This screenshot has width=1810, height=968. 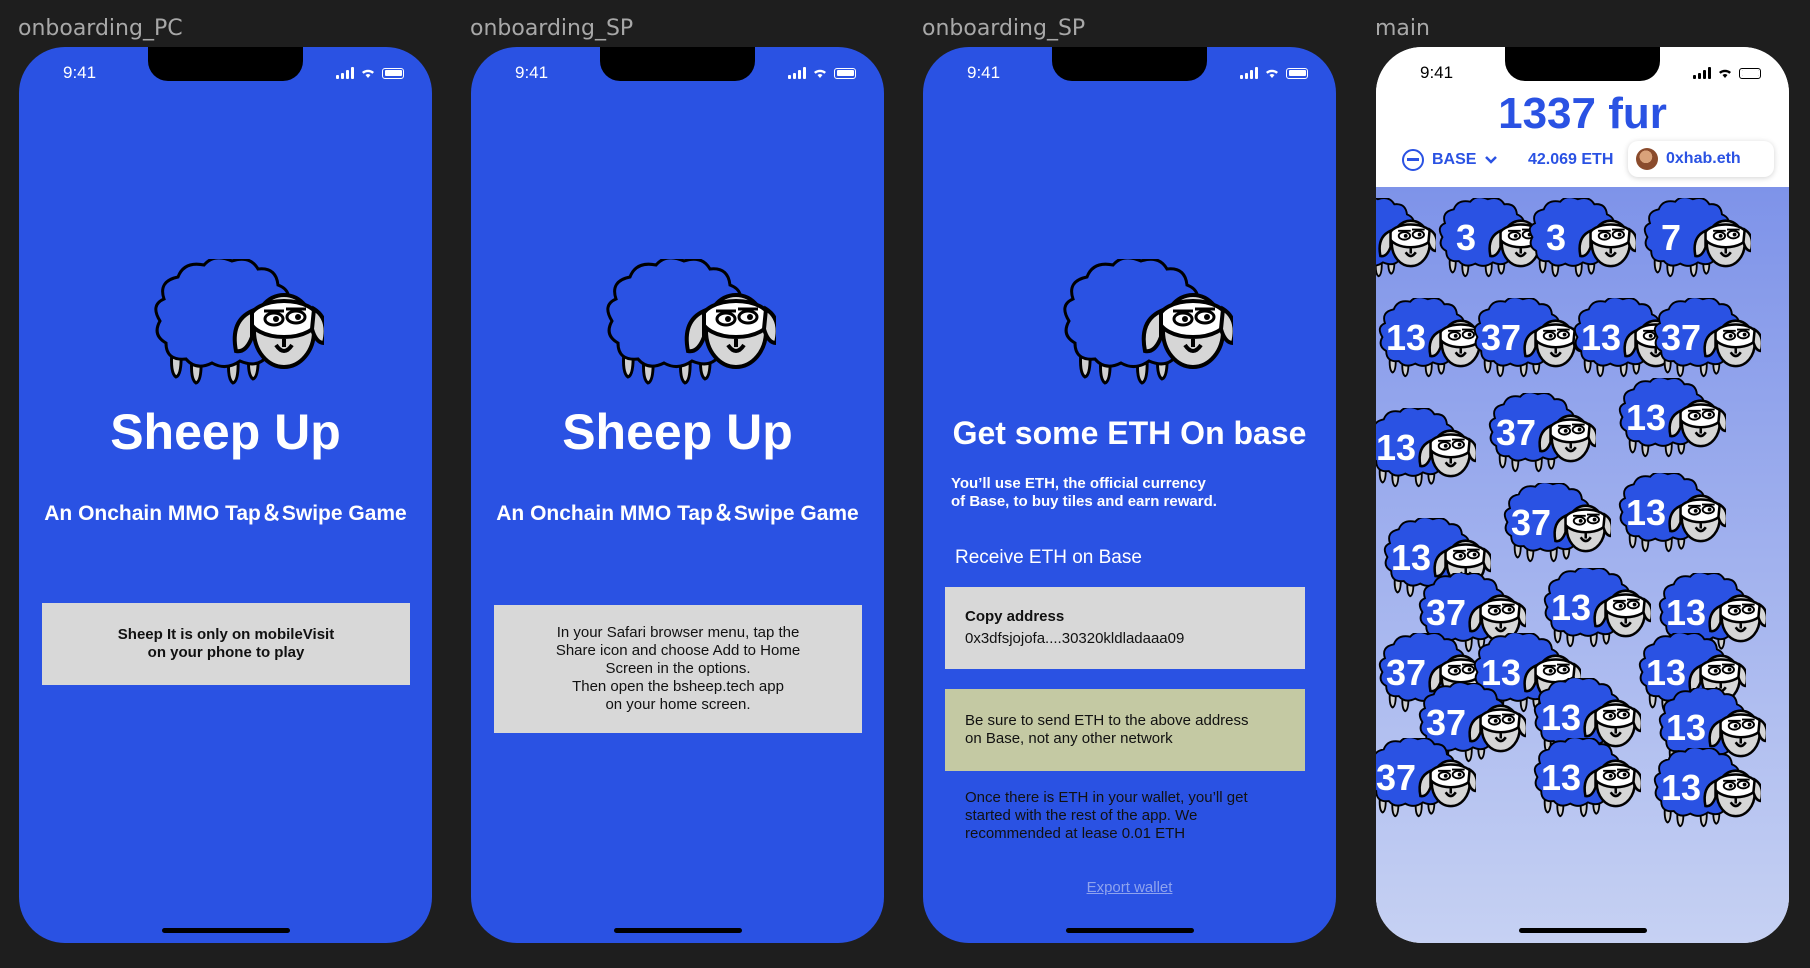 I want to click on chain-selector: BASE, so click(x=1450, y=160).